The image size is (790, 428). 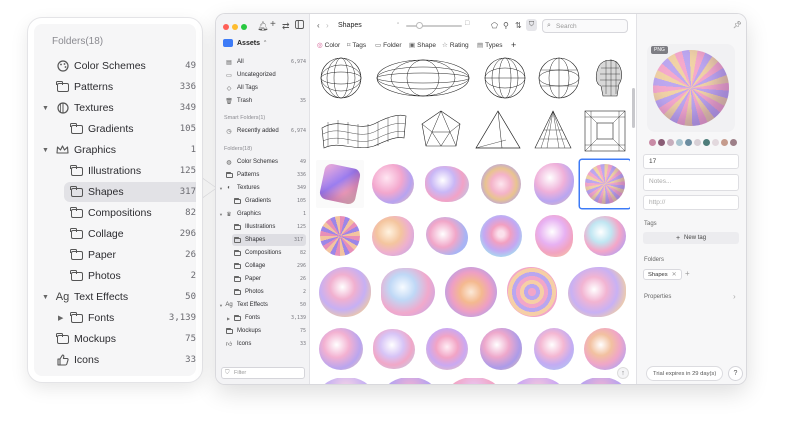 What do you see at coordinates (388, 45) in the screenshot?
I see `filter-folder: ▭ Folder` at bounding box center [388, 45].